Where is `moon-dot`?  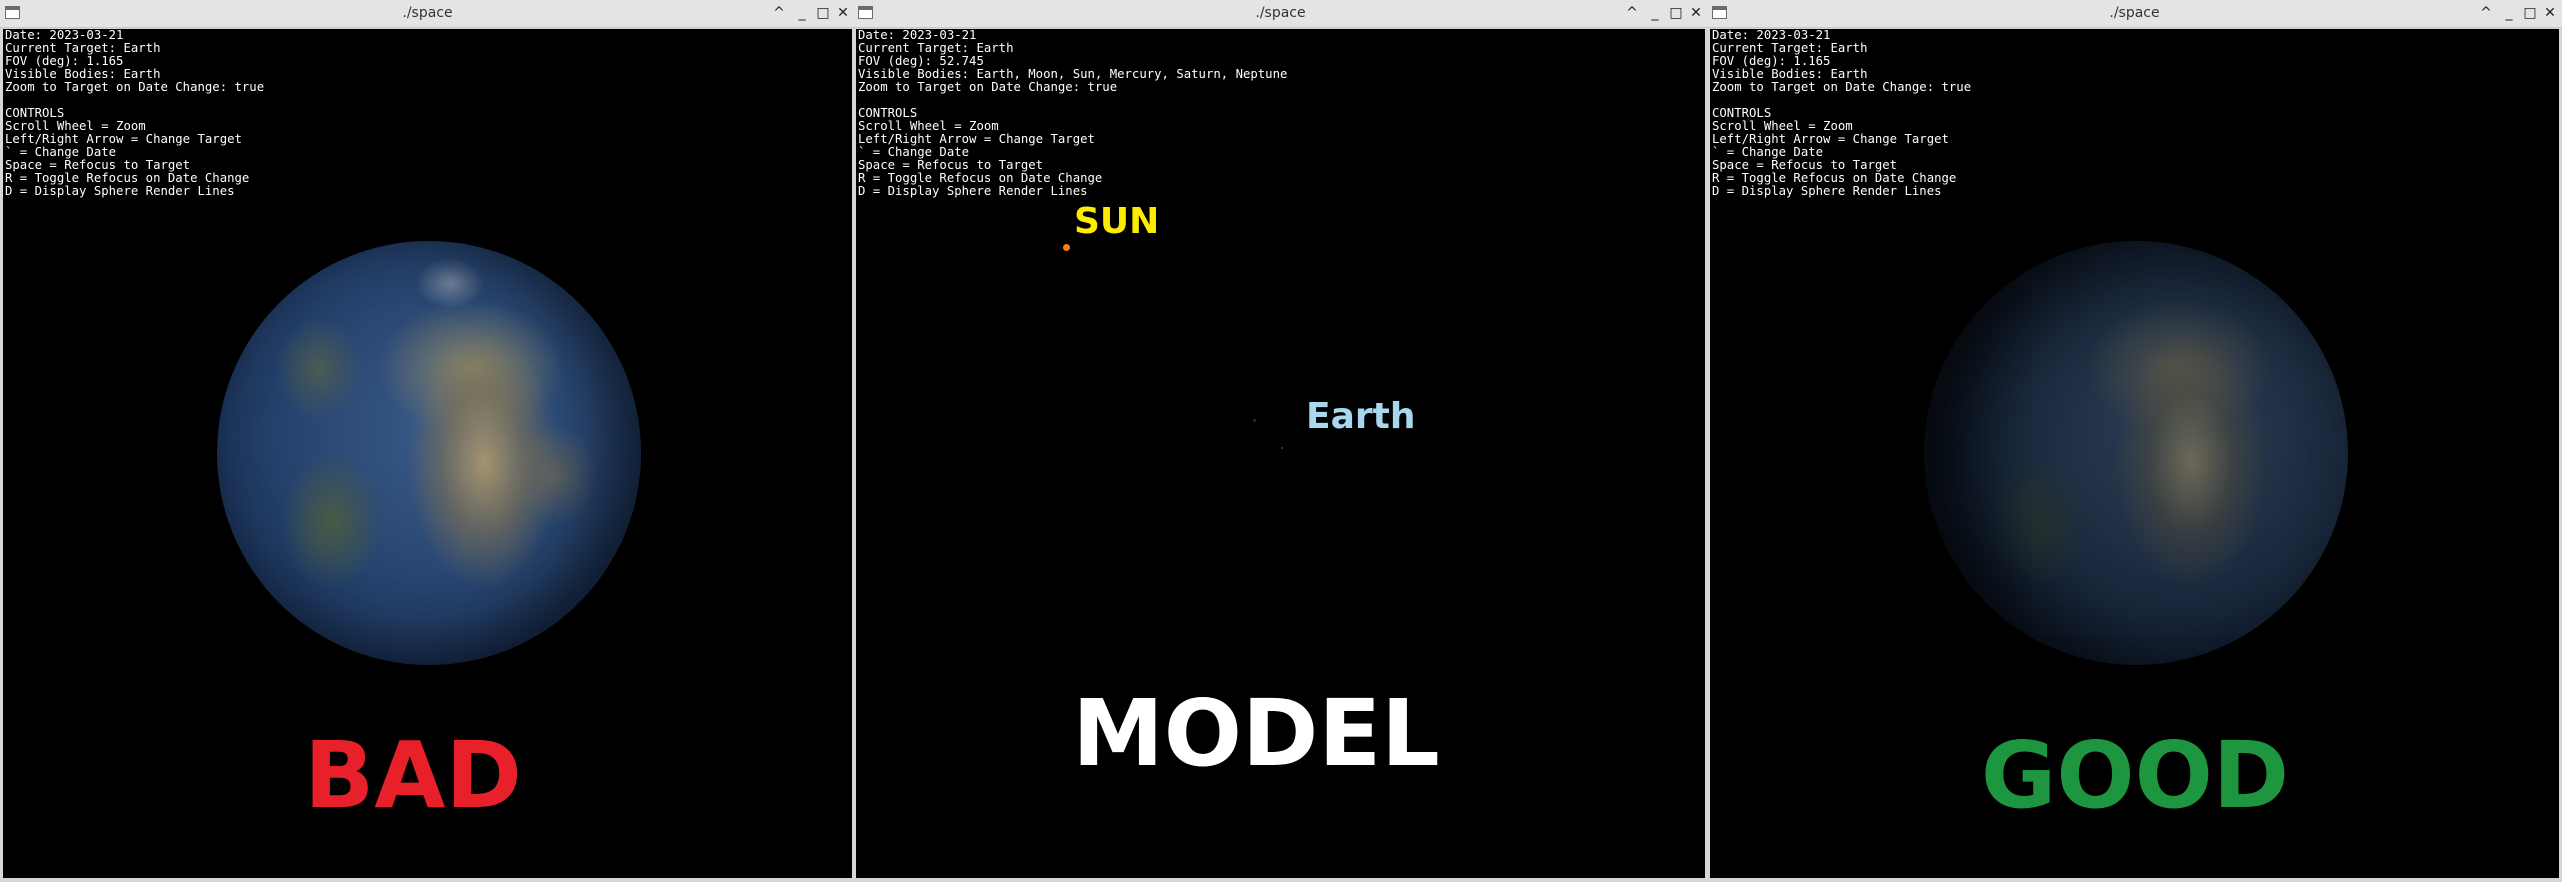 moon-dot is located at coordinates (1254, 420).